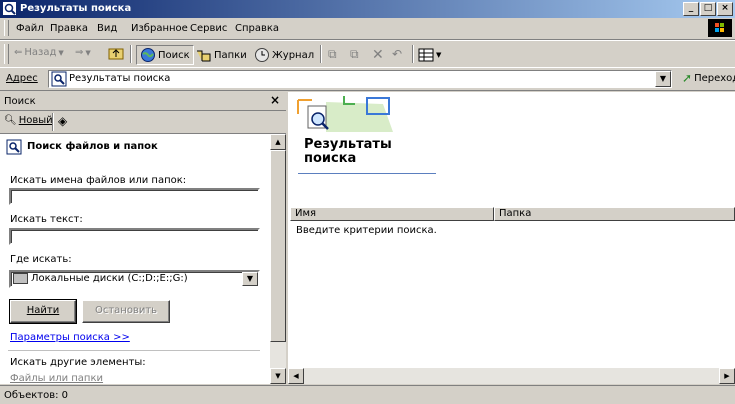 Image resolution: width=735 pixels, height=404 pixels. I want to click on address-bar: Адрес Результаты поиска ▼ ➚ Переход, so click(367, 79).